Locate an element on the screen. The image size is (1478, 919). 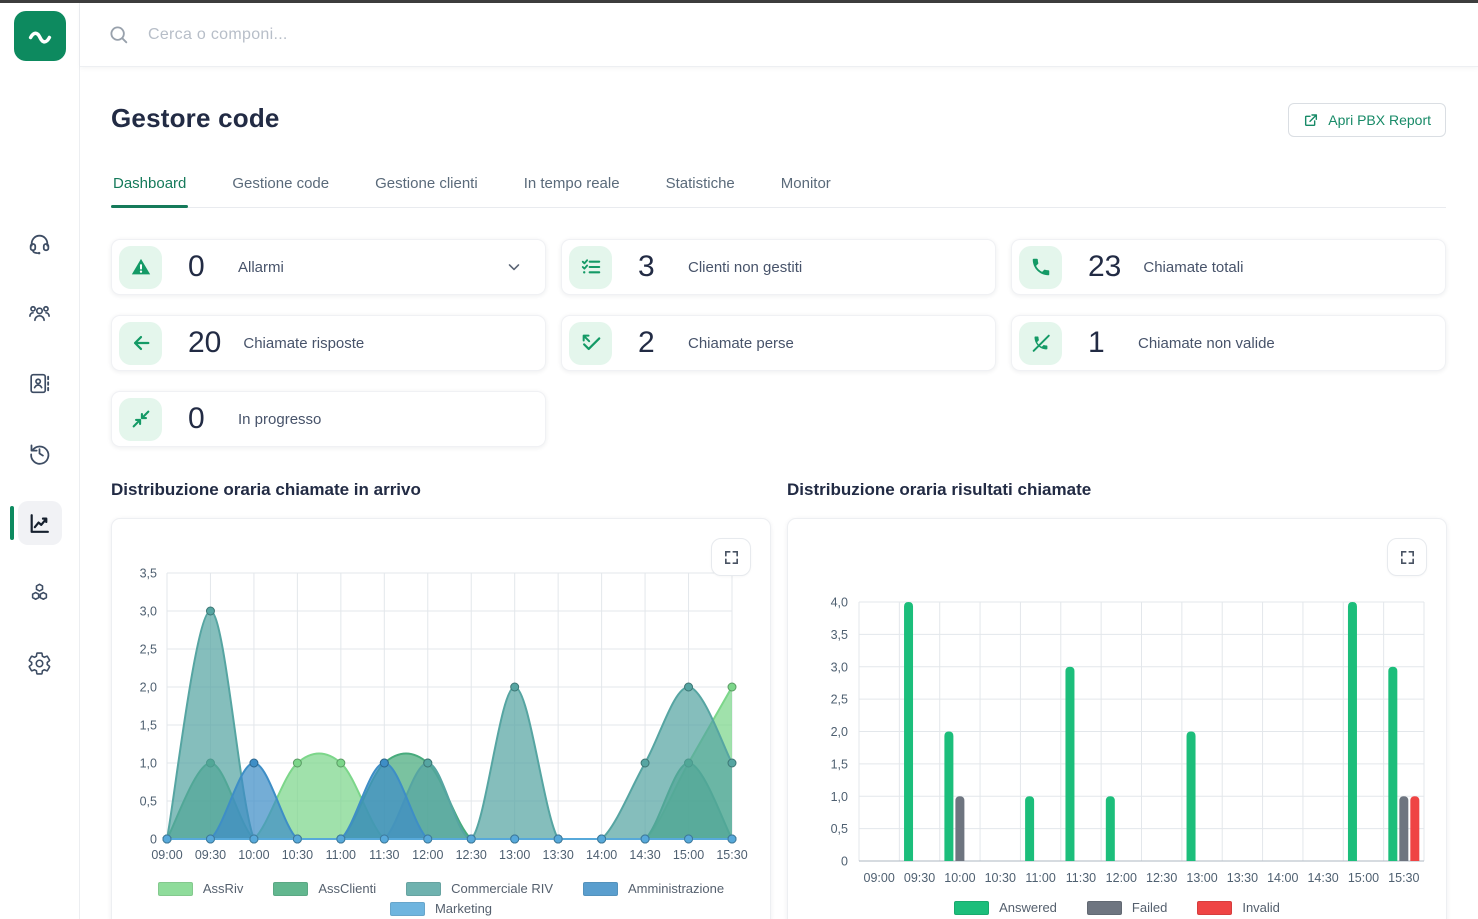
legend-label: Failed is located at coordinates (1149, 907).